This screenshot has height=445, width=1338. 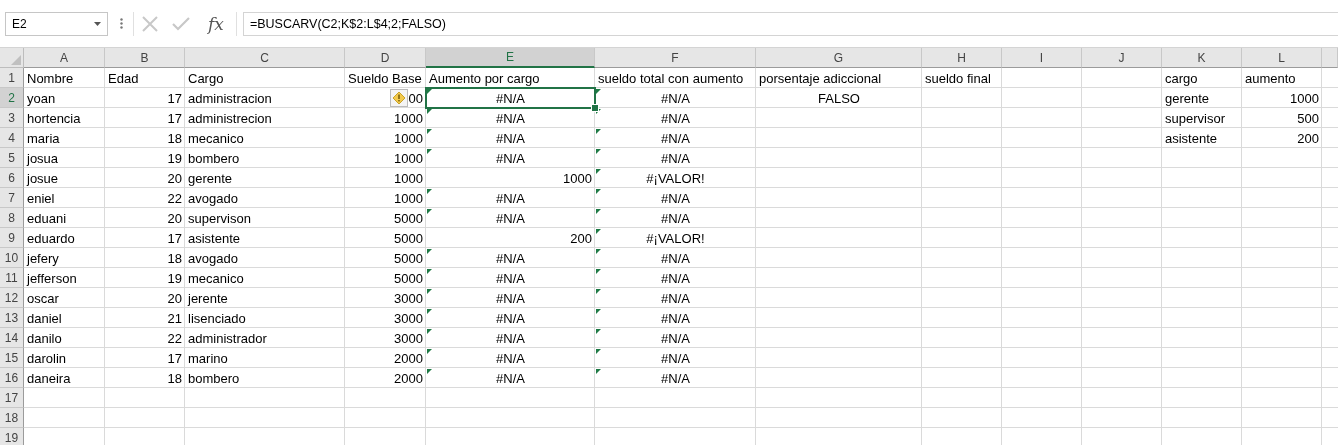 What do you see at coordinates (12, 138) in the screenshot?
I see `row-header: 4` at bounding box center [12, 138].